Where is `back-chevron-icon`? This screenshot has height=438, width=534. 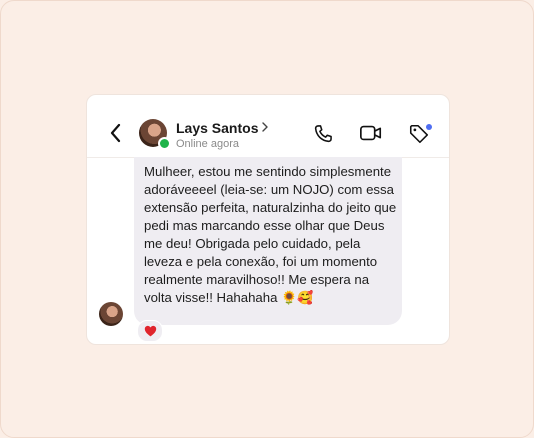 back-chevron-icon is located at coordinates (116, 133).